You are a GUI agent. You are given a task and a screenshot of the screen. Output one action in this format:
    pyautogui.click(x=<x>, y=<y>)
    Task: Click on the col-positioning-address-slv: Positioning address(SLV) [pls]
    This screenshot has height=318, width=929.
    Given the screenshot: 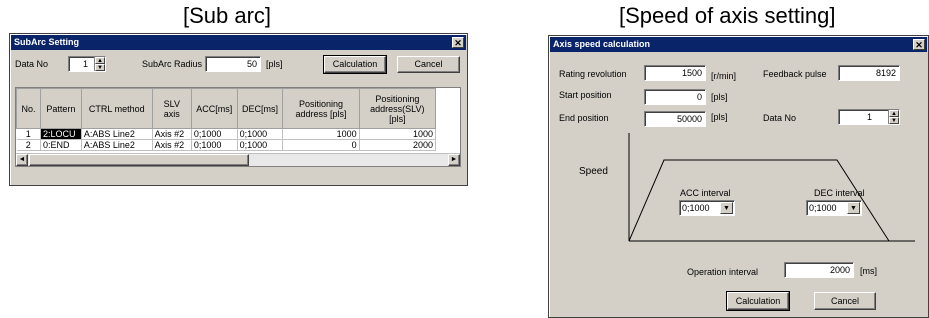 What is the action you would take?
    pyautogui.click(x=397, y=108)
    